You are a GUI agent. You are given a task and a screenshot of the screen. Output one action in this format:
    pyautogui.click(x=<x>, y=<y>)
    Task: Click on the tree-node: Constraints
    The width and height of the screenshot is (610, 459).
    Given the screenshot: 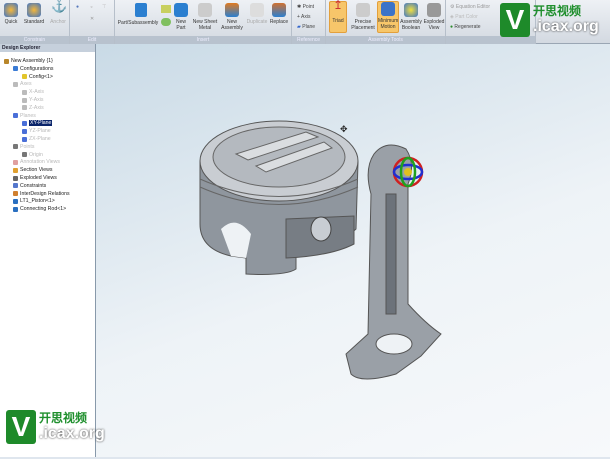 What is the action you would take?
    pyautogui.click(x=29, y=186)
    